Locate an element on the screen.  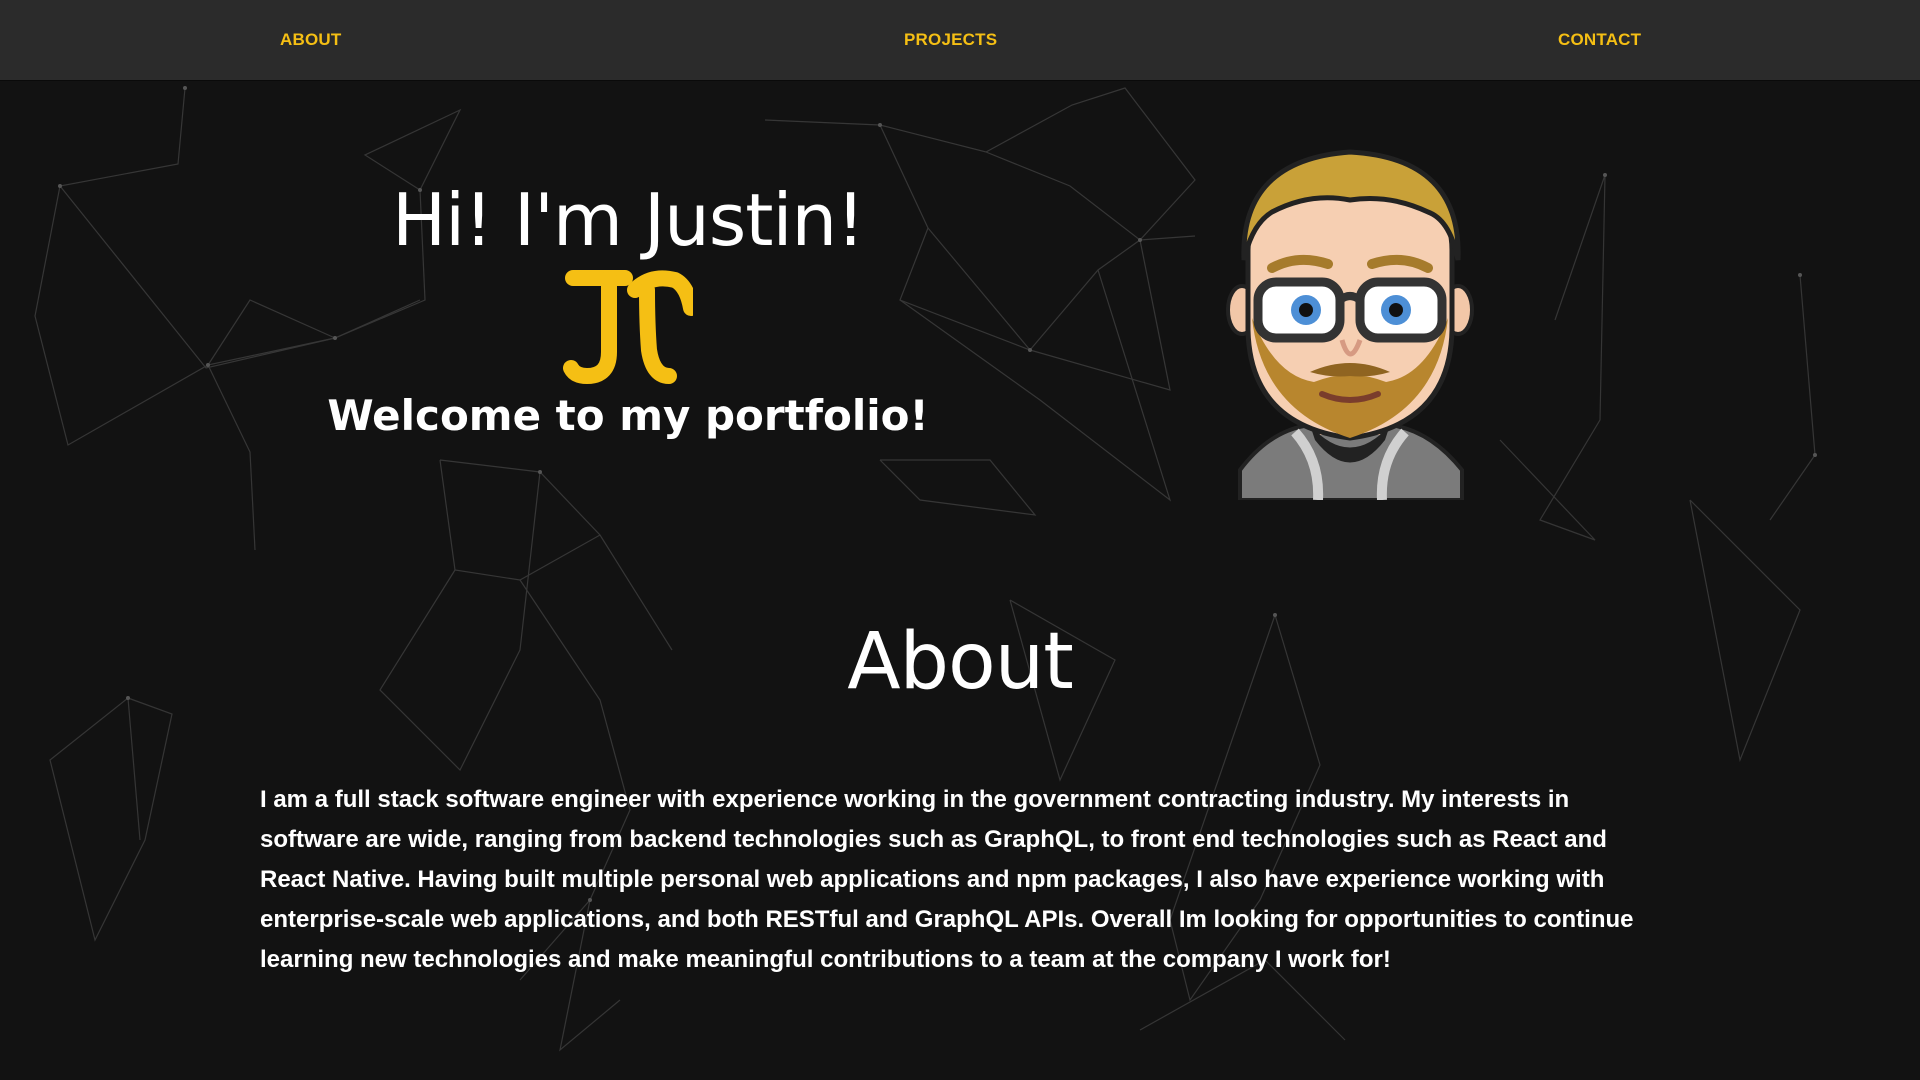
about-title: About is located at coordinates (960, 662).